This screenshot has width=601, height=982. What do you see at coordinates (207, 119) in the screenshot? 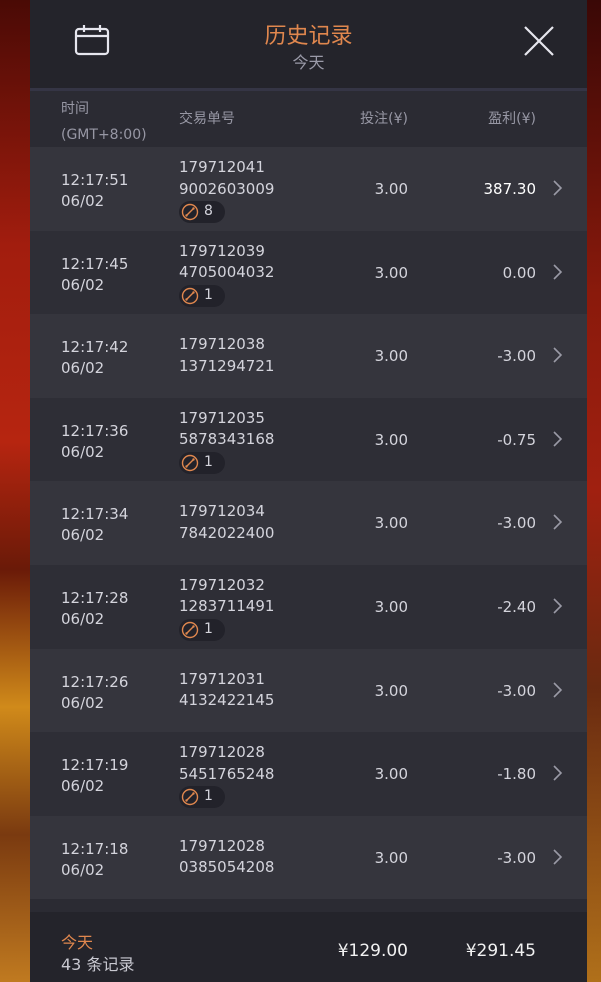
I see `column-header-order: 交易单号` at bounding box center [207, 119].